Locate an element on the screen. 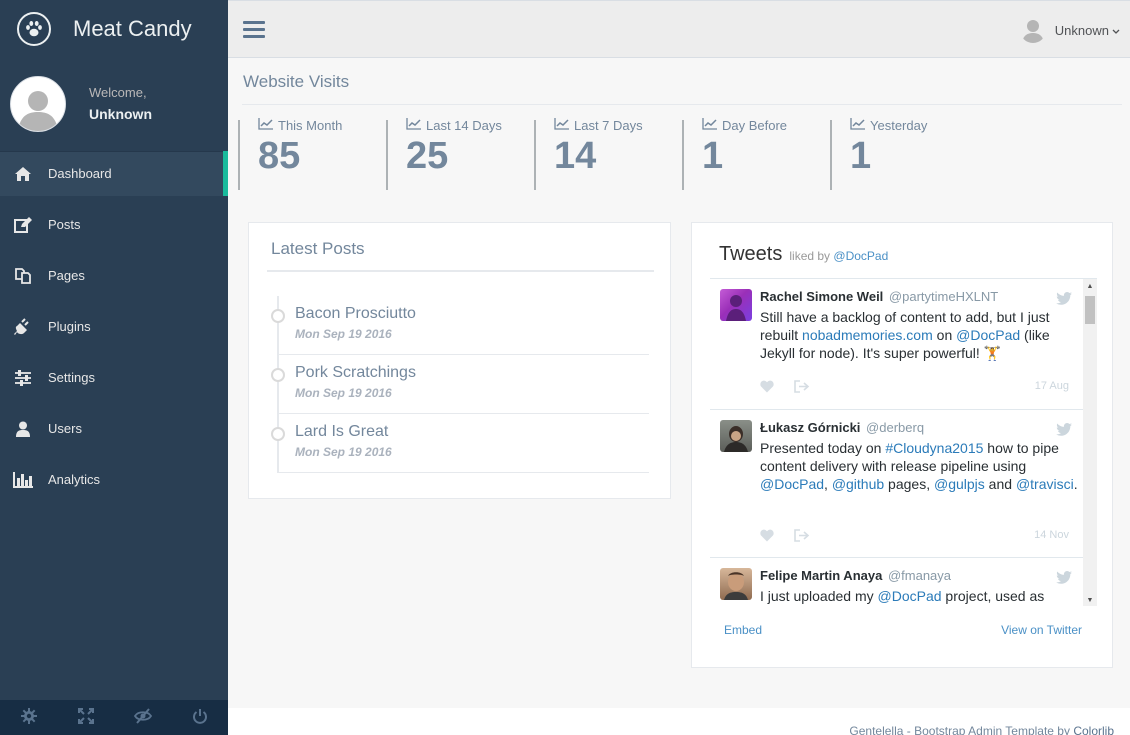  sidebar-footer is located at coordinates (114, 717).